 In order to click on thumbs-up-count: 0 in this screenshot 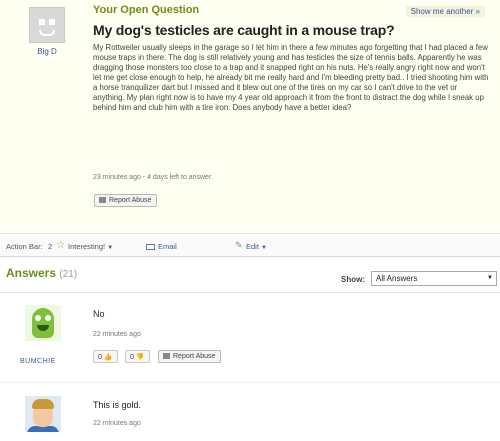, I will do `click(100, 357)`.